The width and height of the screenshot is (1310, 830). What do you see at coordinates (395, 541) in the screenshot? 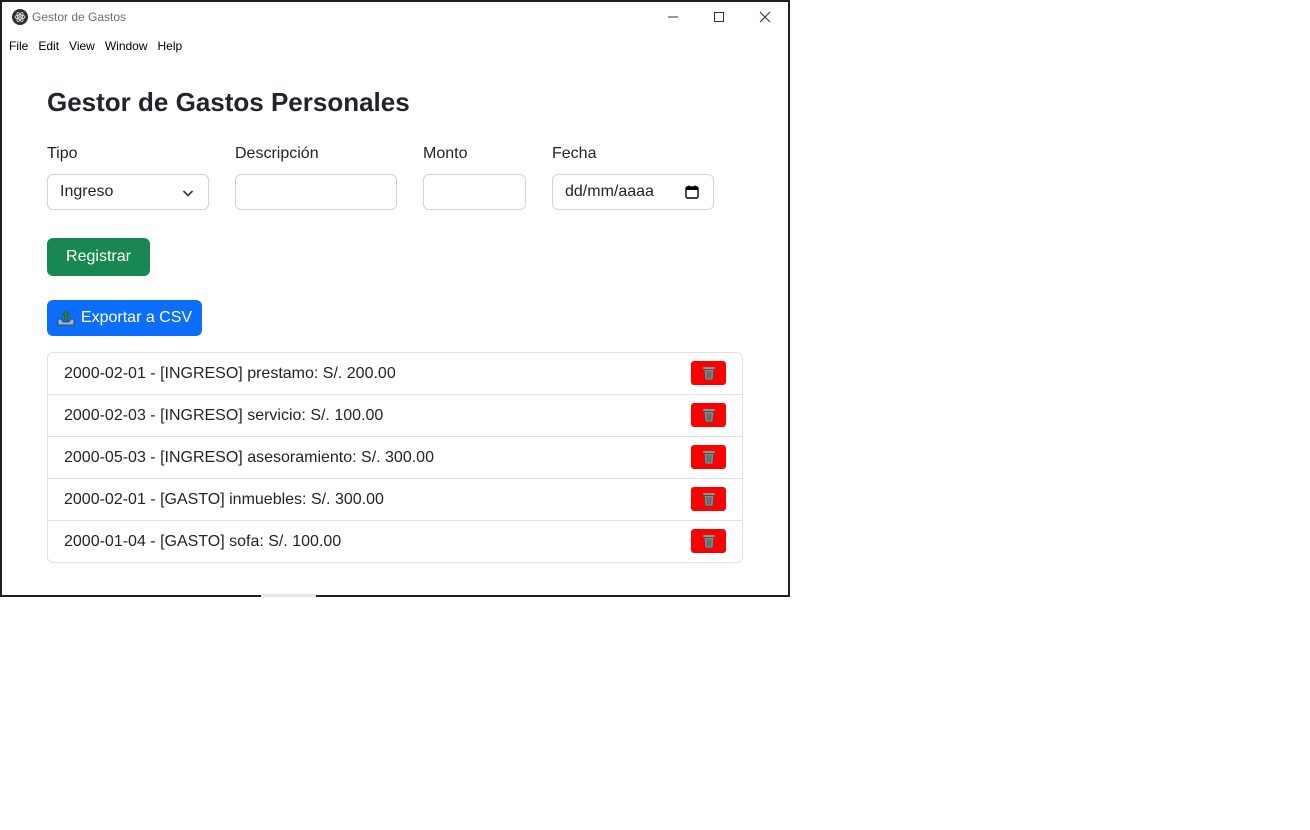
I see `list-item: 2000-01-04 - [GASTO] sofa: S/. 100.00` at bounding box center [395, 541].